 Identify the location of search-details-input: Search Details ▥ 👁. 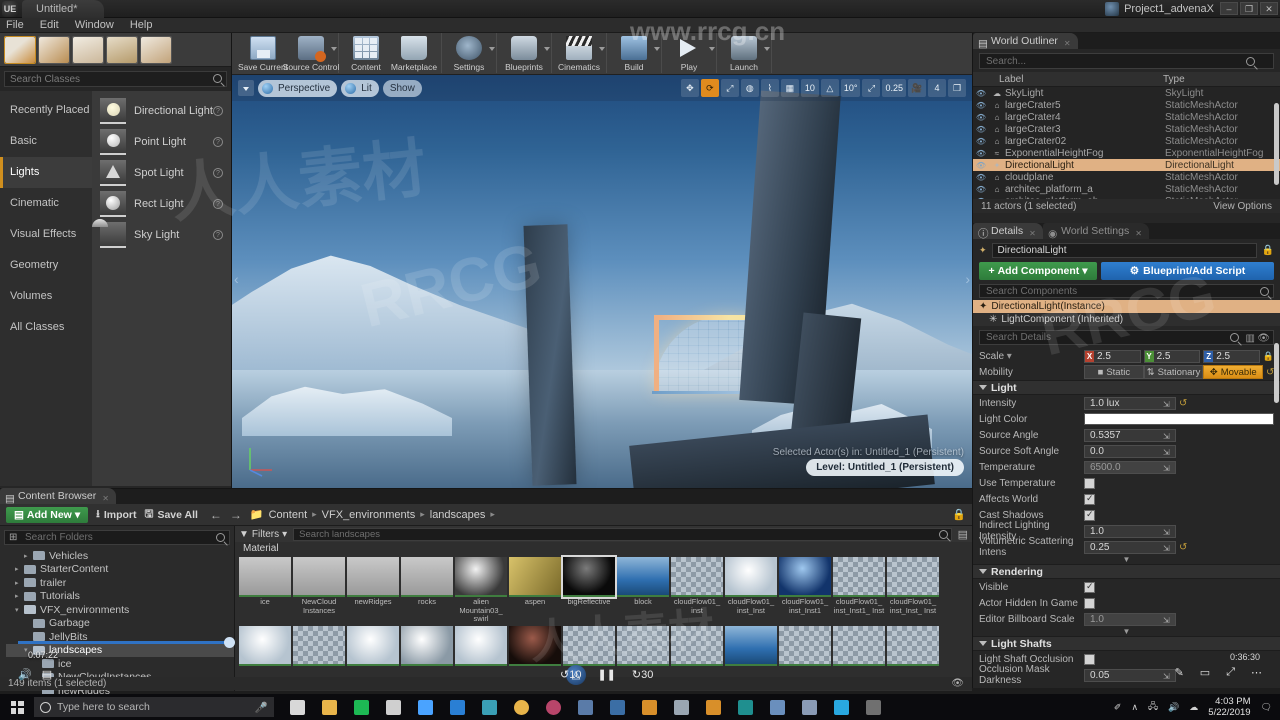
(1126, 337).